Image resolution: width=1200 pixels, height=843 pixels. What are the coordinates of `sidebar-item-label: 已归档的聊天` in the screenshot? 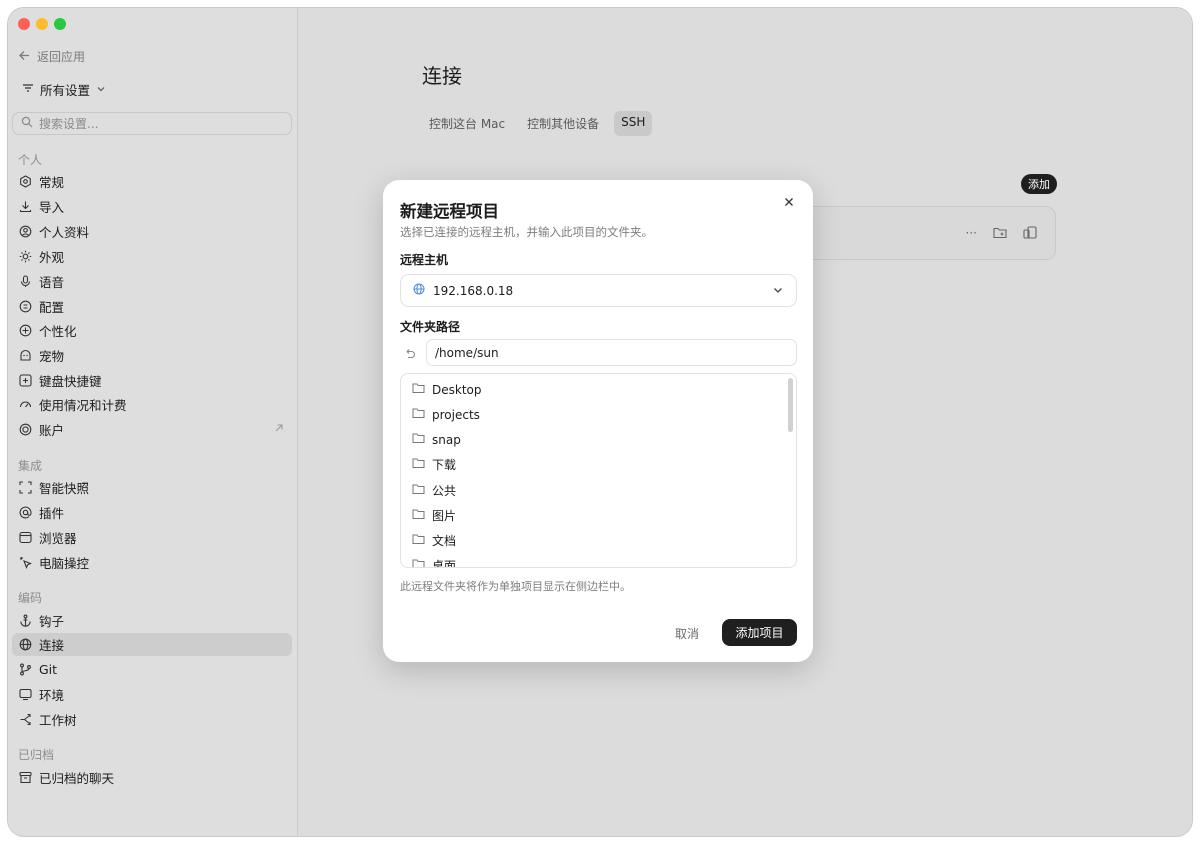 It's located at (77, 778).